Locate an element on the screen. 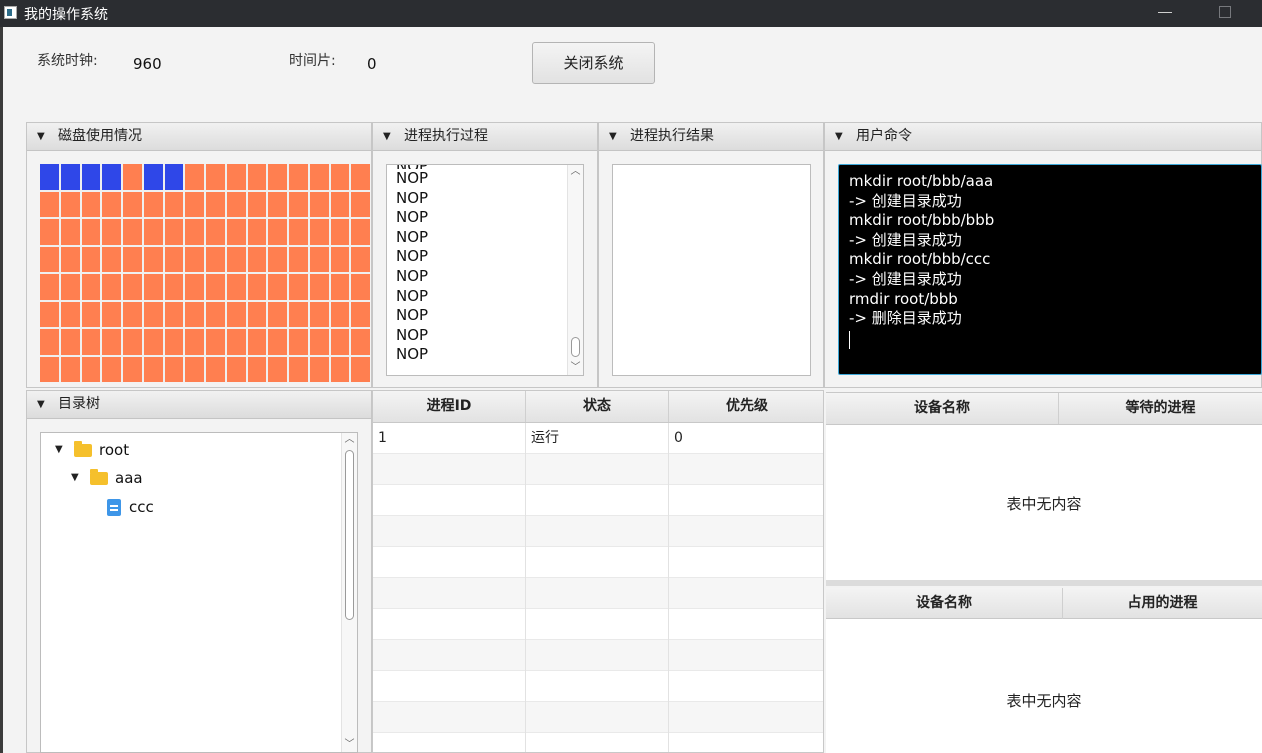 This screenshot has width=1262, height=753. table-cell: 运行 is located at coordinates (597, 438).